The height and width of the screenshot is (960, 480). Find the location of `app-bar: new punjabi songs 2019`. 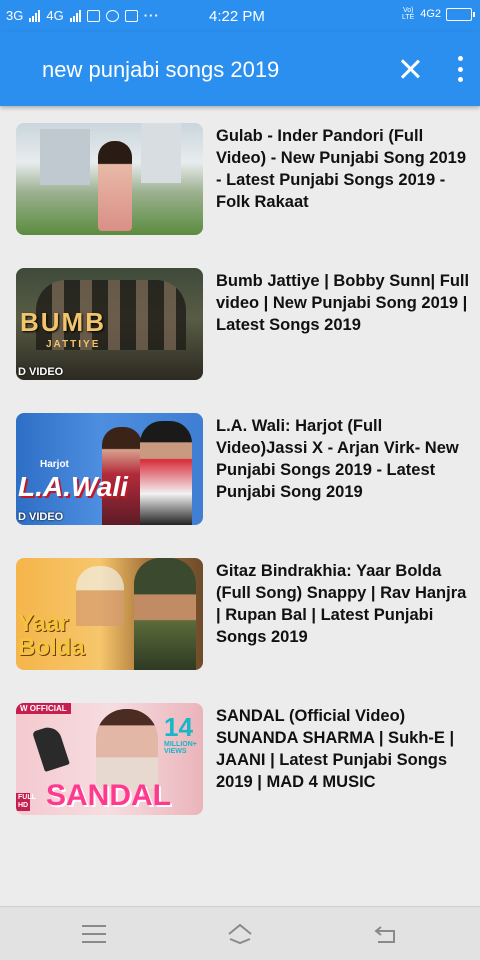

app-bar: new punjabi songs 2019 is located at coordinates (240, 69).